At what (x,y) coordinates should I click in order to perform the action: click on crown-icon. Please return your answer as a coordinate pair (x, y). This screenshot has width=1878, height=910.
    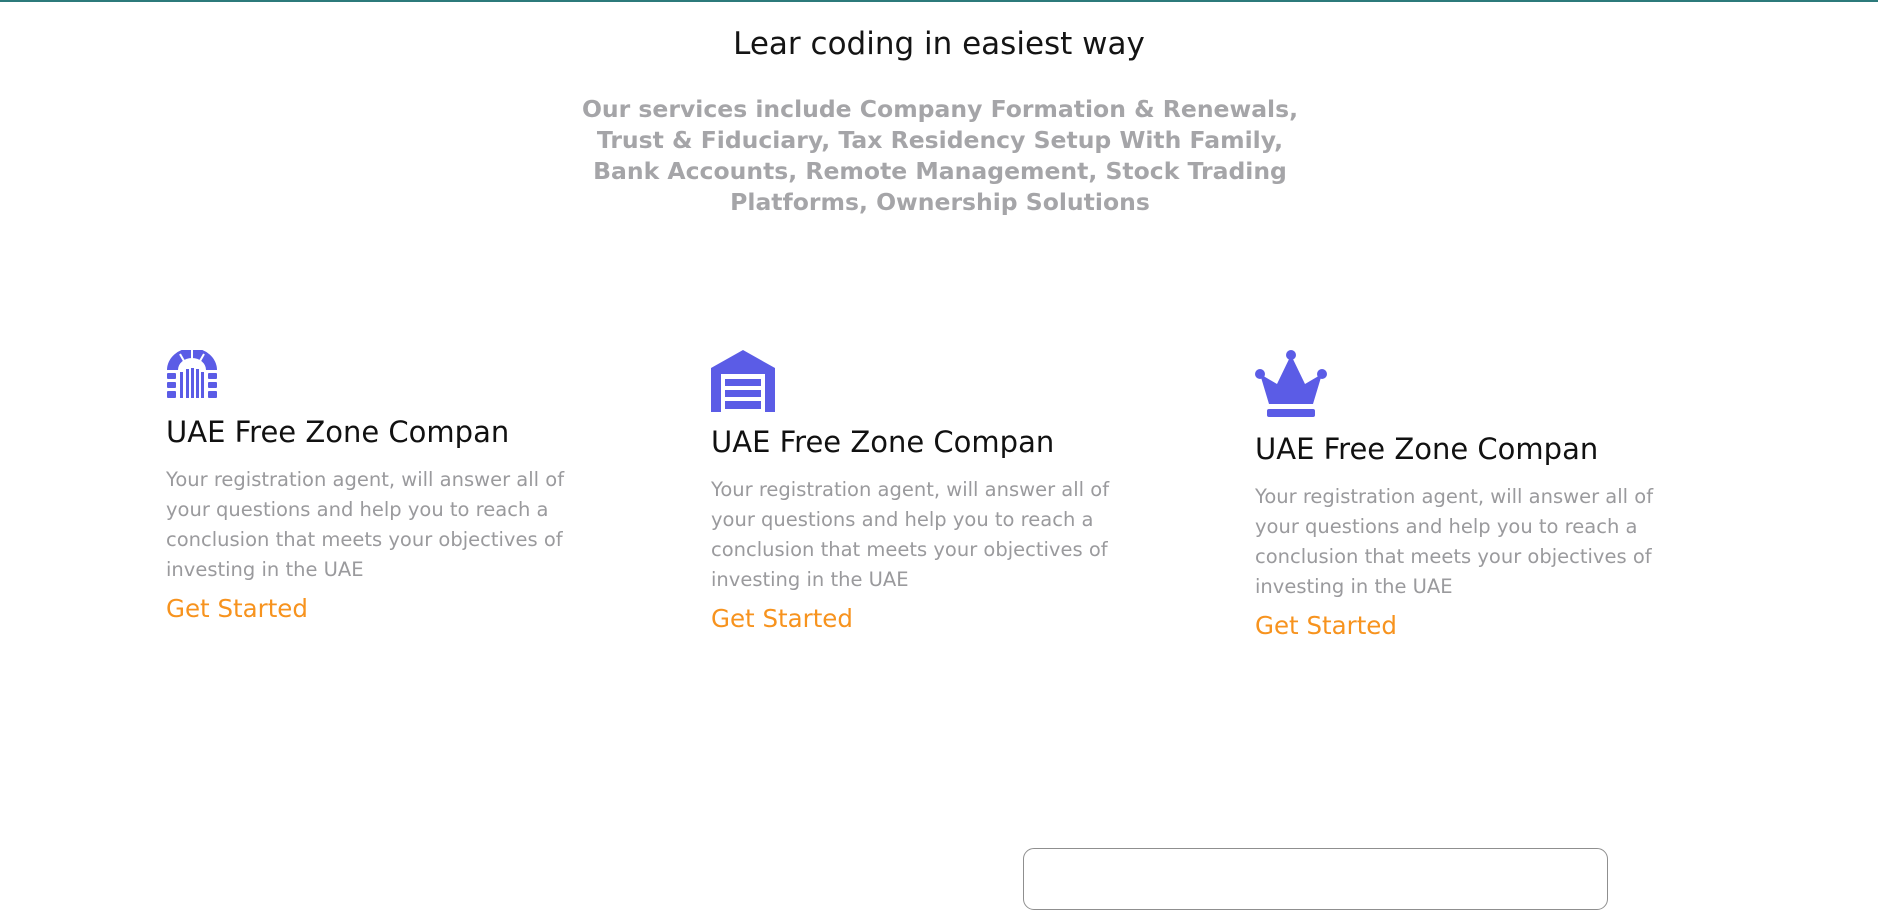
    Looking at the image, I should click on (1291, 386).